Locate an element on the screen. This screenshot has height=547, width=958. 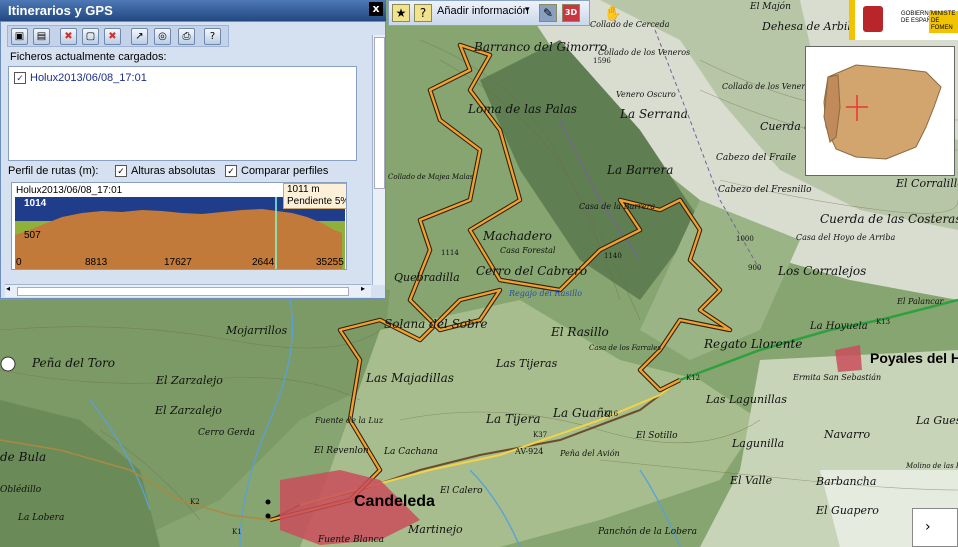
open-file-icon: ▣ is located at coordinates (19, 36).